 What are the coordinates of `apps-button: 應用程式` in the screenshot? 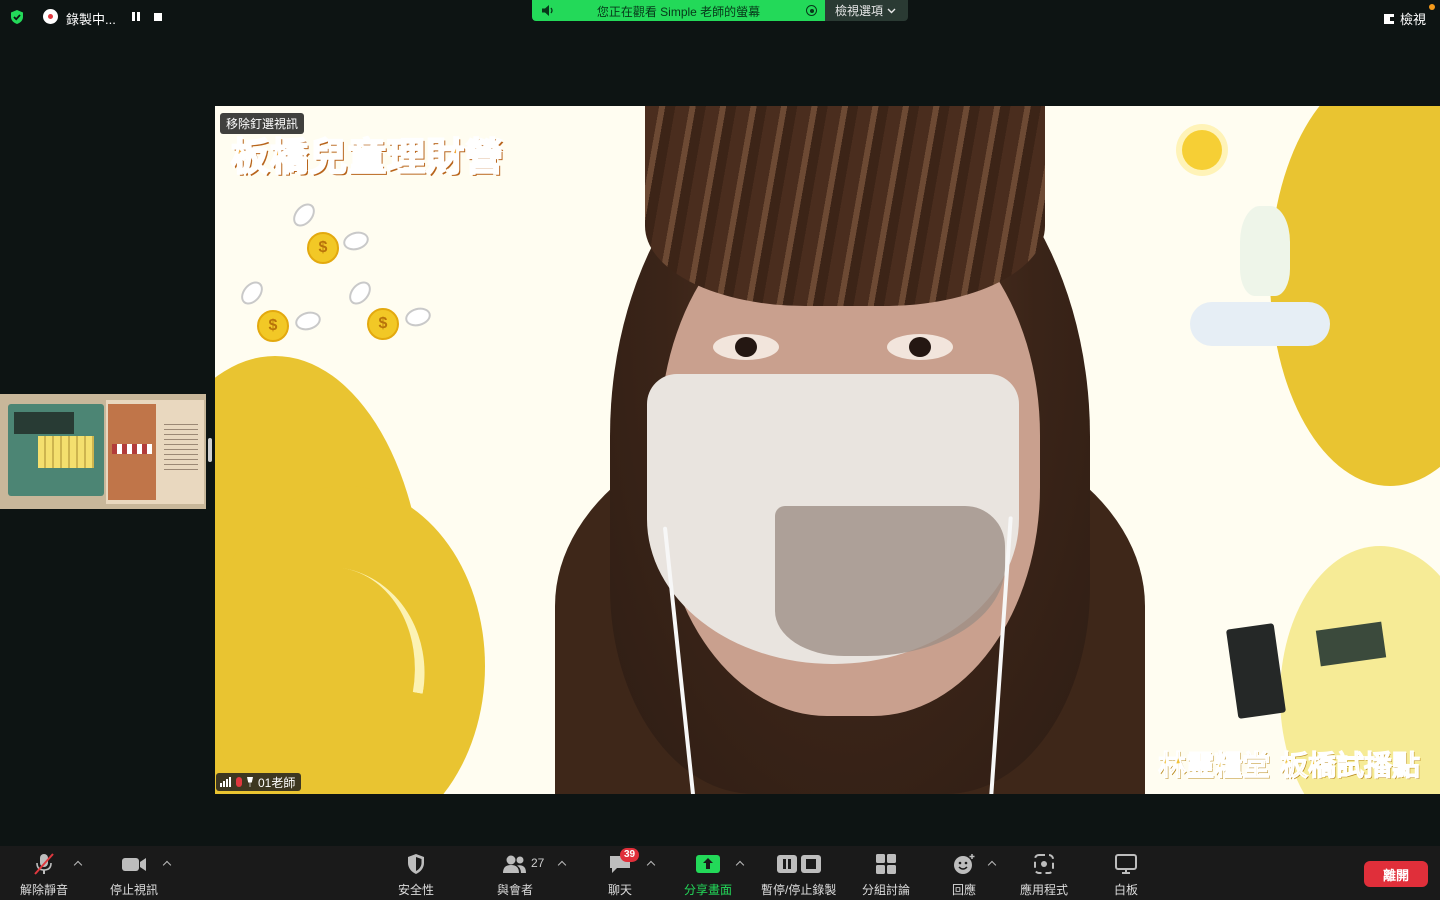 It's located at (1044, 875).